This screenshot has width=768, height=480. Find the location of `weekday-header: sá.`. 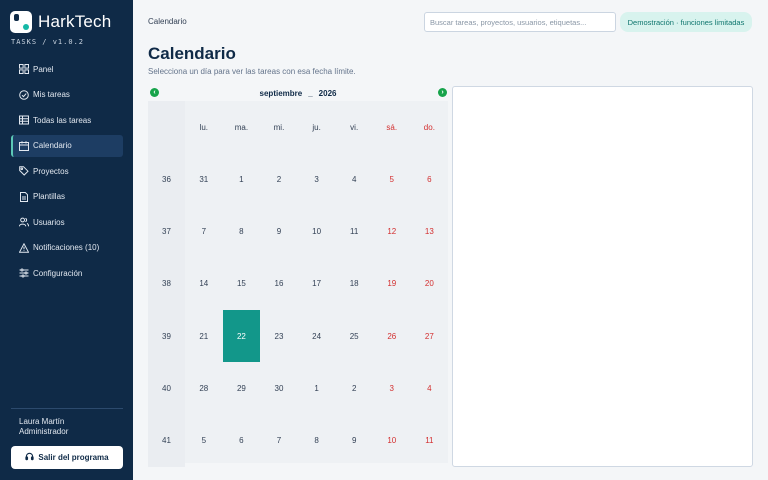

weekday-header: sá. is located at coordinates (392, 127).